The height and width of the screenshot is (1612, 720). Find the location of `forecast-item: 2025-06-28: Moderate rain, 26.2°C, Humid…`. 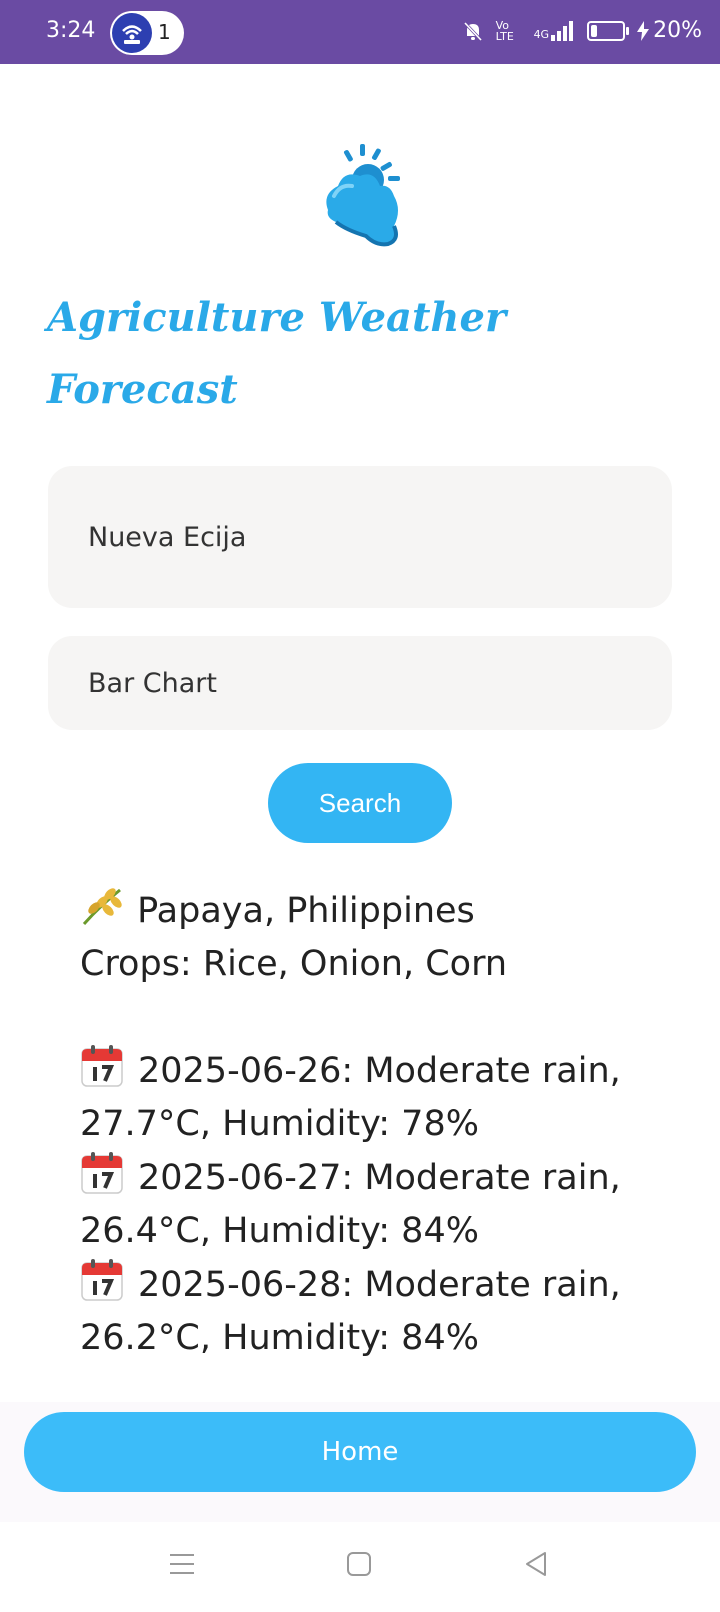

forecast-item: 2025-06-28: Moderate rain, 26.2°C, Humid… is located at coordinates (380, 1311).